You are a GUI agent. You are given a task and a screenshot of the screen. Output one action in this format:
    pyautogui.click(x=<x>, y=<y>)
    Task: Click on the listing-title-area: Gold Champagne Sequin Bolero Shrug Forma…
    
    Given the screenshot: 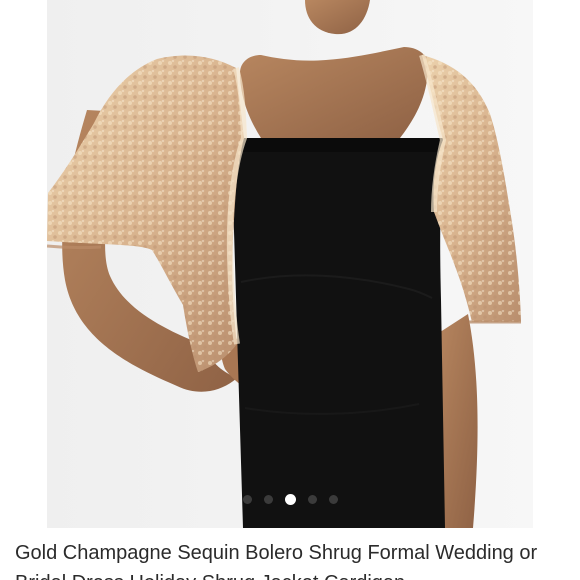 What is the action you would take?
    pyautogui.click(x=290, y=559)
    